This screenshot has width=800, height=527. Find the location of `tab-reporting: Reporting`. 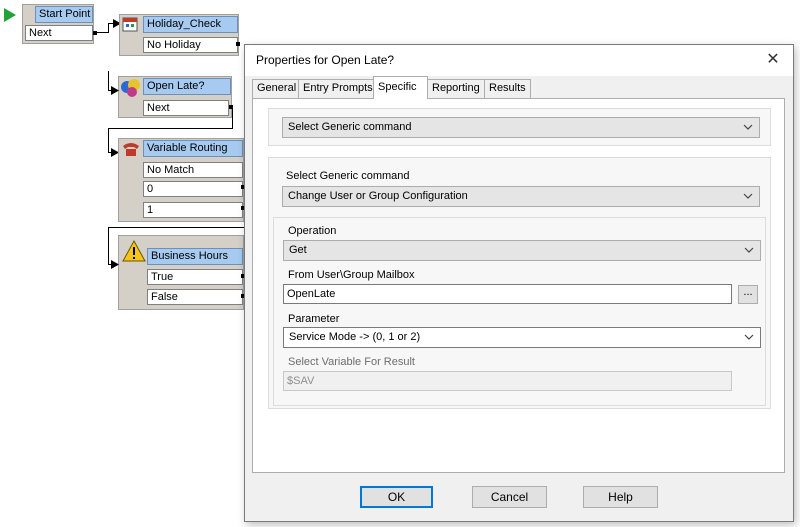

tab-reporting: Reporting is located at coordinates (456, 88).